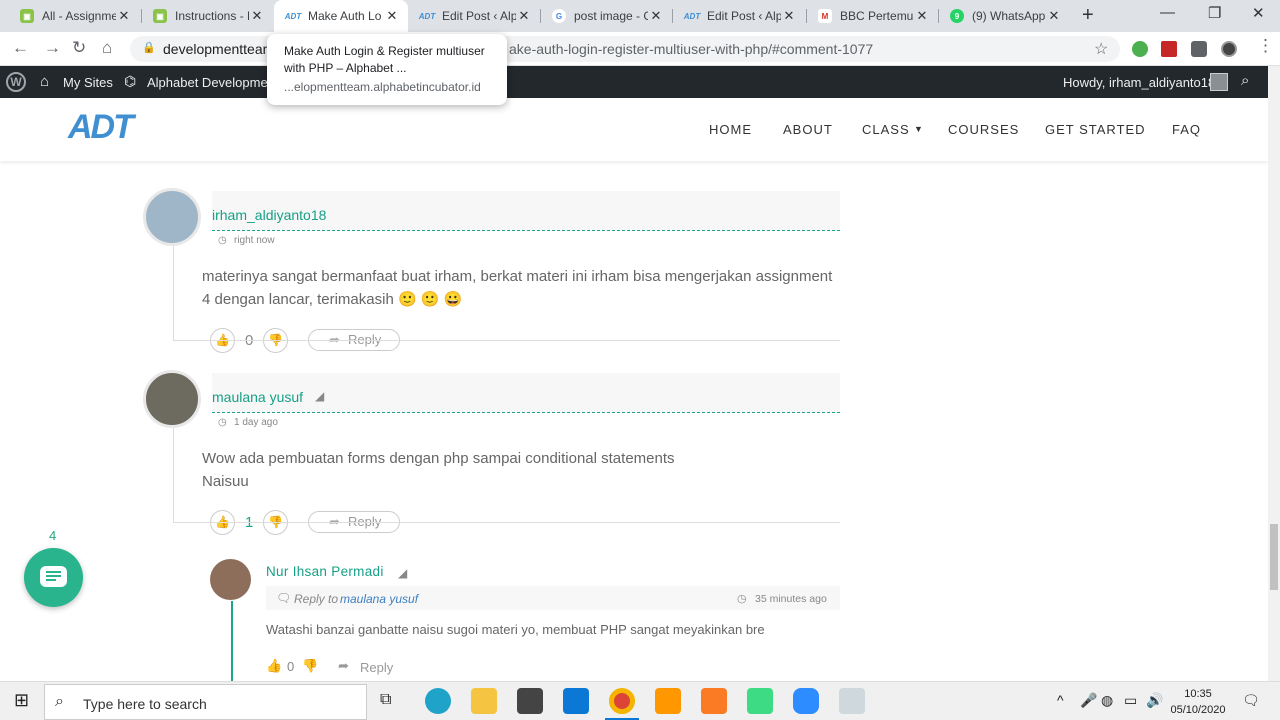 This screenshot has width=1280, height=720. I want to click on edge-icon, so click(438, 701).